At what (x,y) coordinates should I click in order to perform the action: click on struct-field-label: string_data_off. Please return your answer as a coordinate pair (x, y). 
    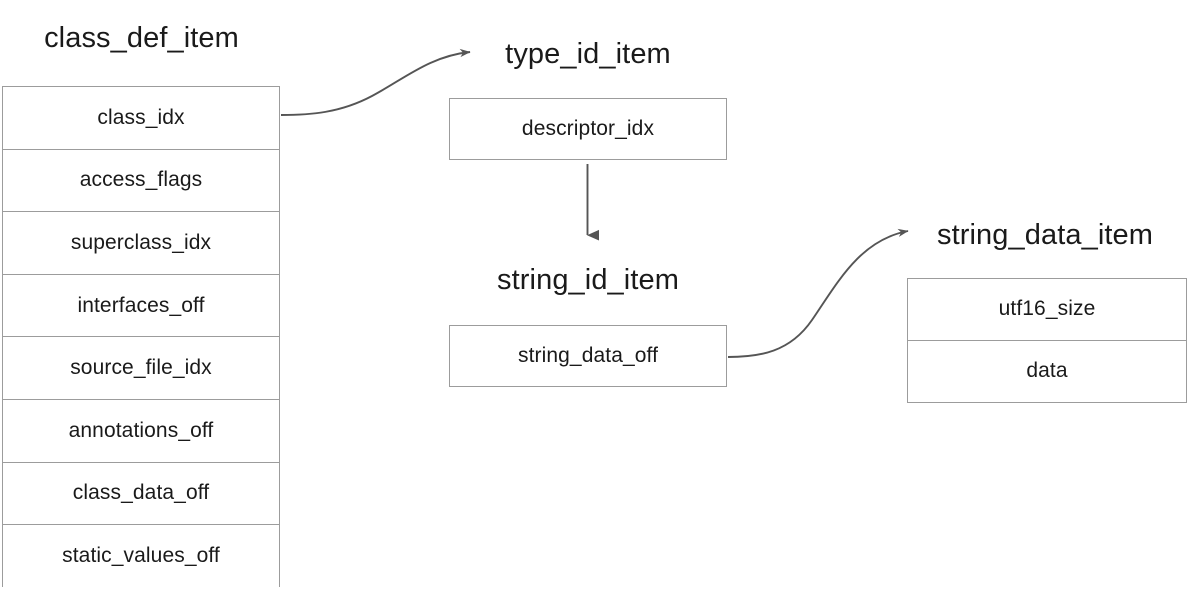
    Looking at the image, I should click on (588, 355).